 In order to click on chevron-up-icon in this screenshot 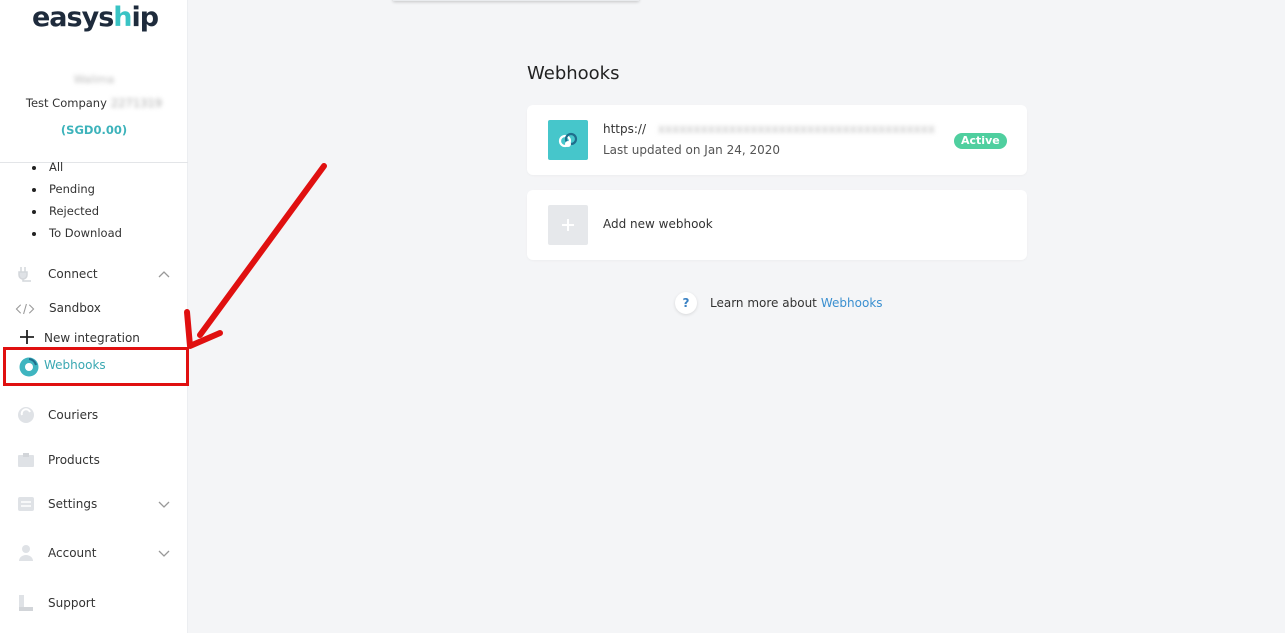, I will do `click(164, 274)`.